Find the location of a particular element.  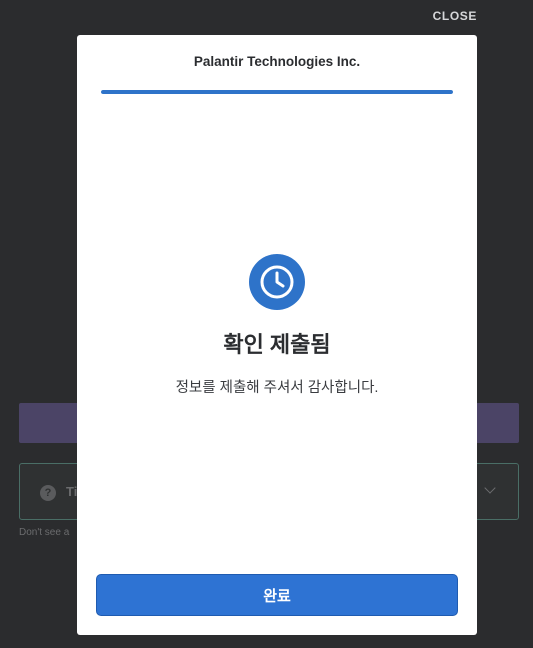

background-hint-text: Don't see a is located at coordinates (44, 532).